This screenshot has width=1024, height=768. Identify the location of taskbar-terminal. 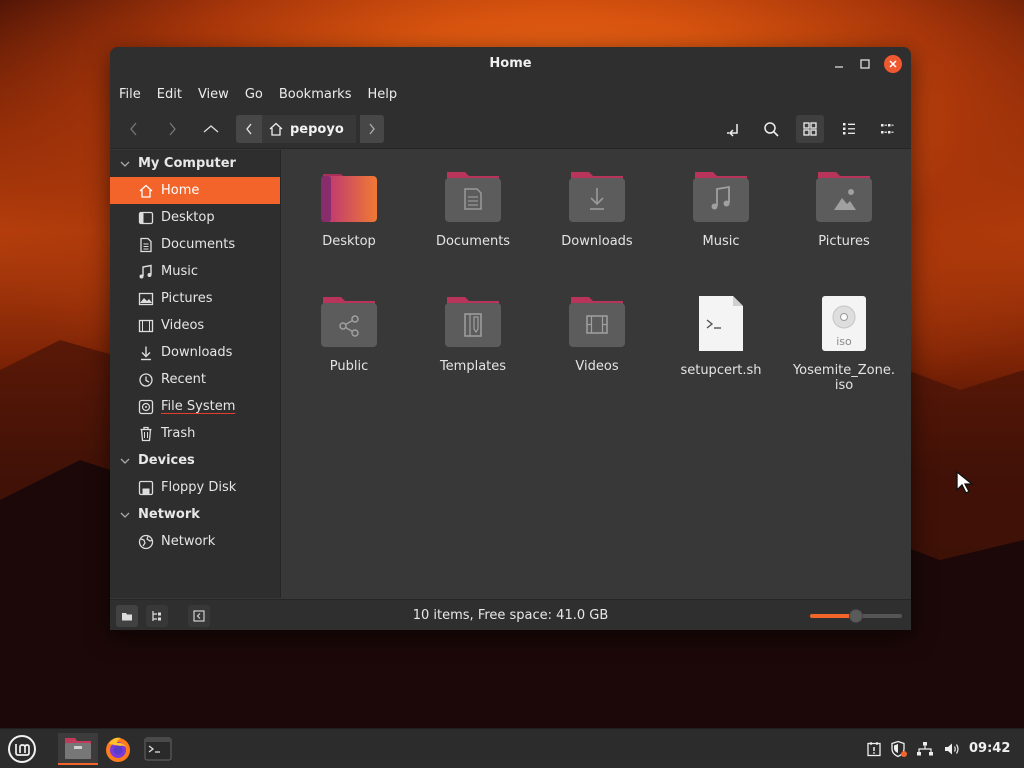
(158, 749).